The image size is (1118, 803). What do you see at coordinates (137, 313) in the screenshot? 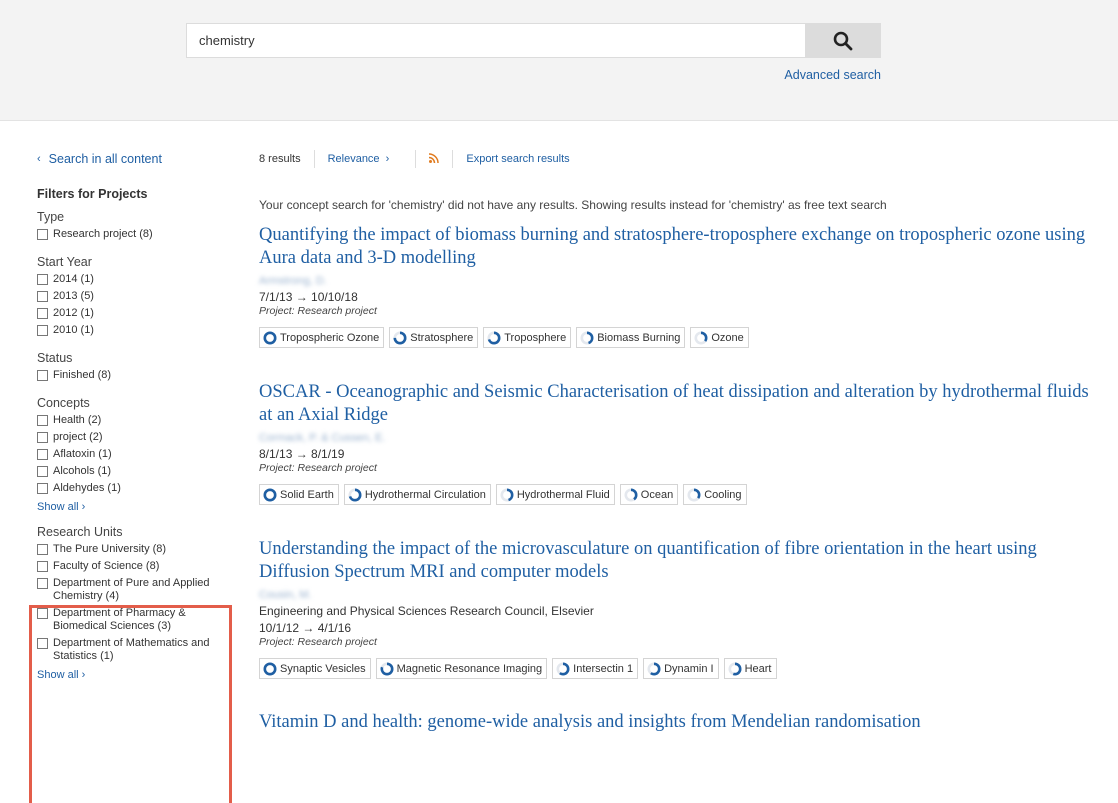
I see `filter-option: 2012 (1)` at bounding box center [137, 313].